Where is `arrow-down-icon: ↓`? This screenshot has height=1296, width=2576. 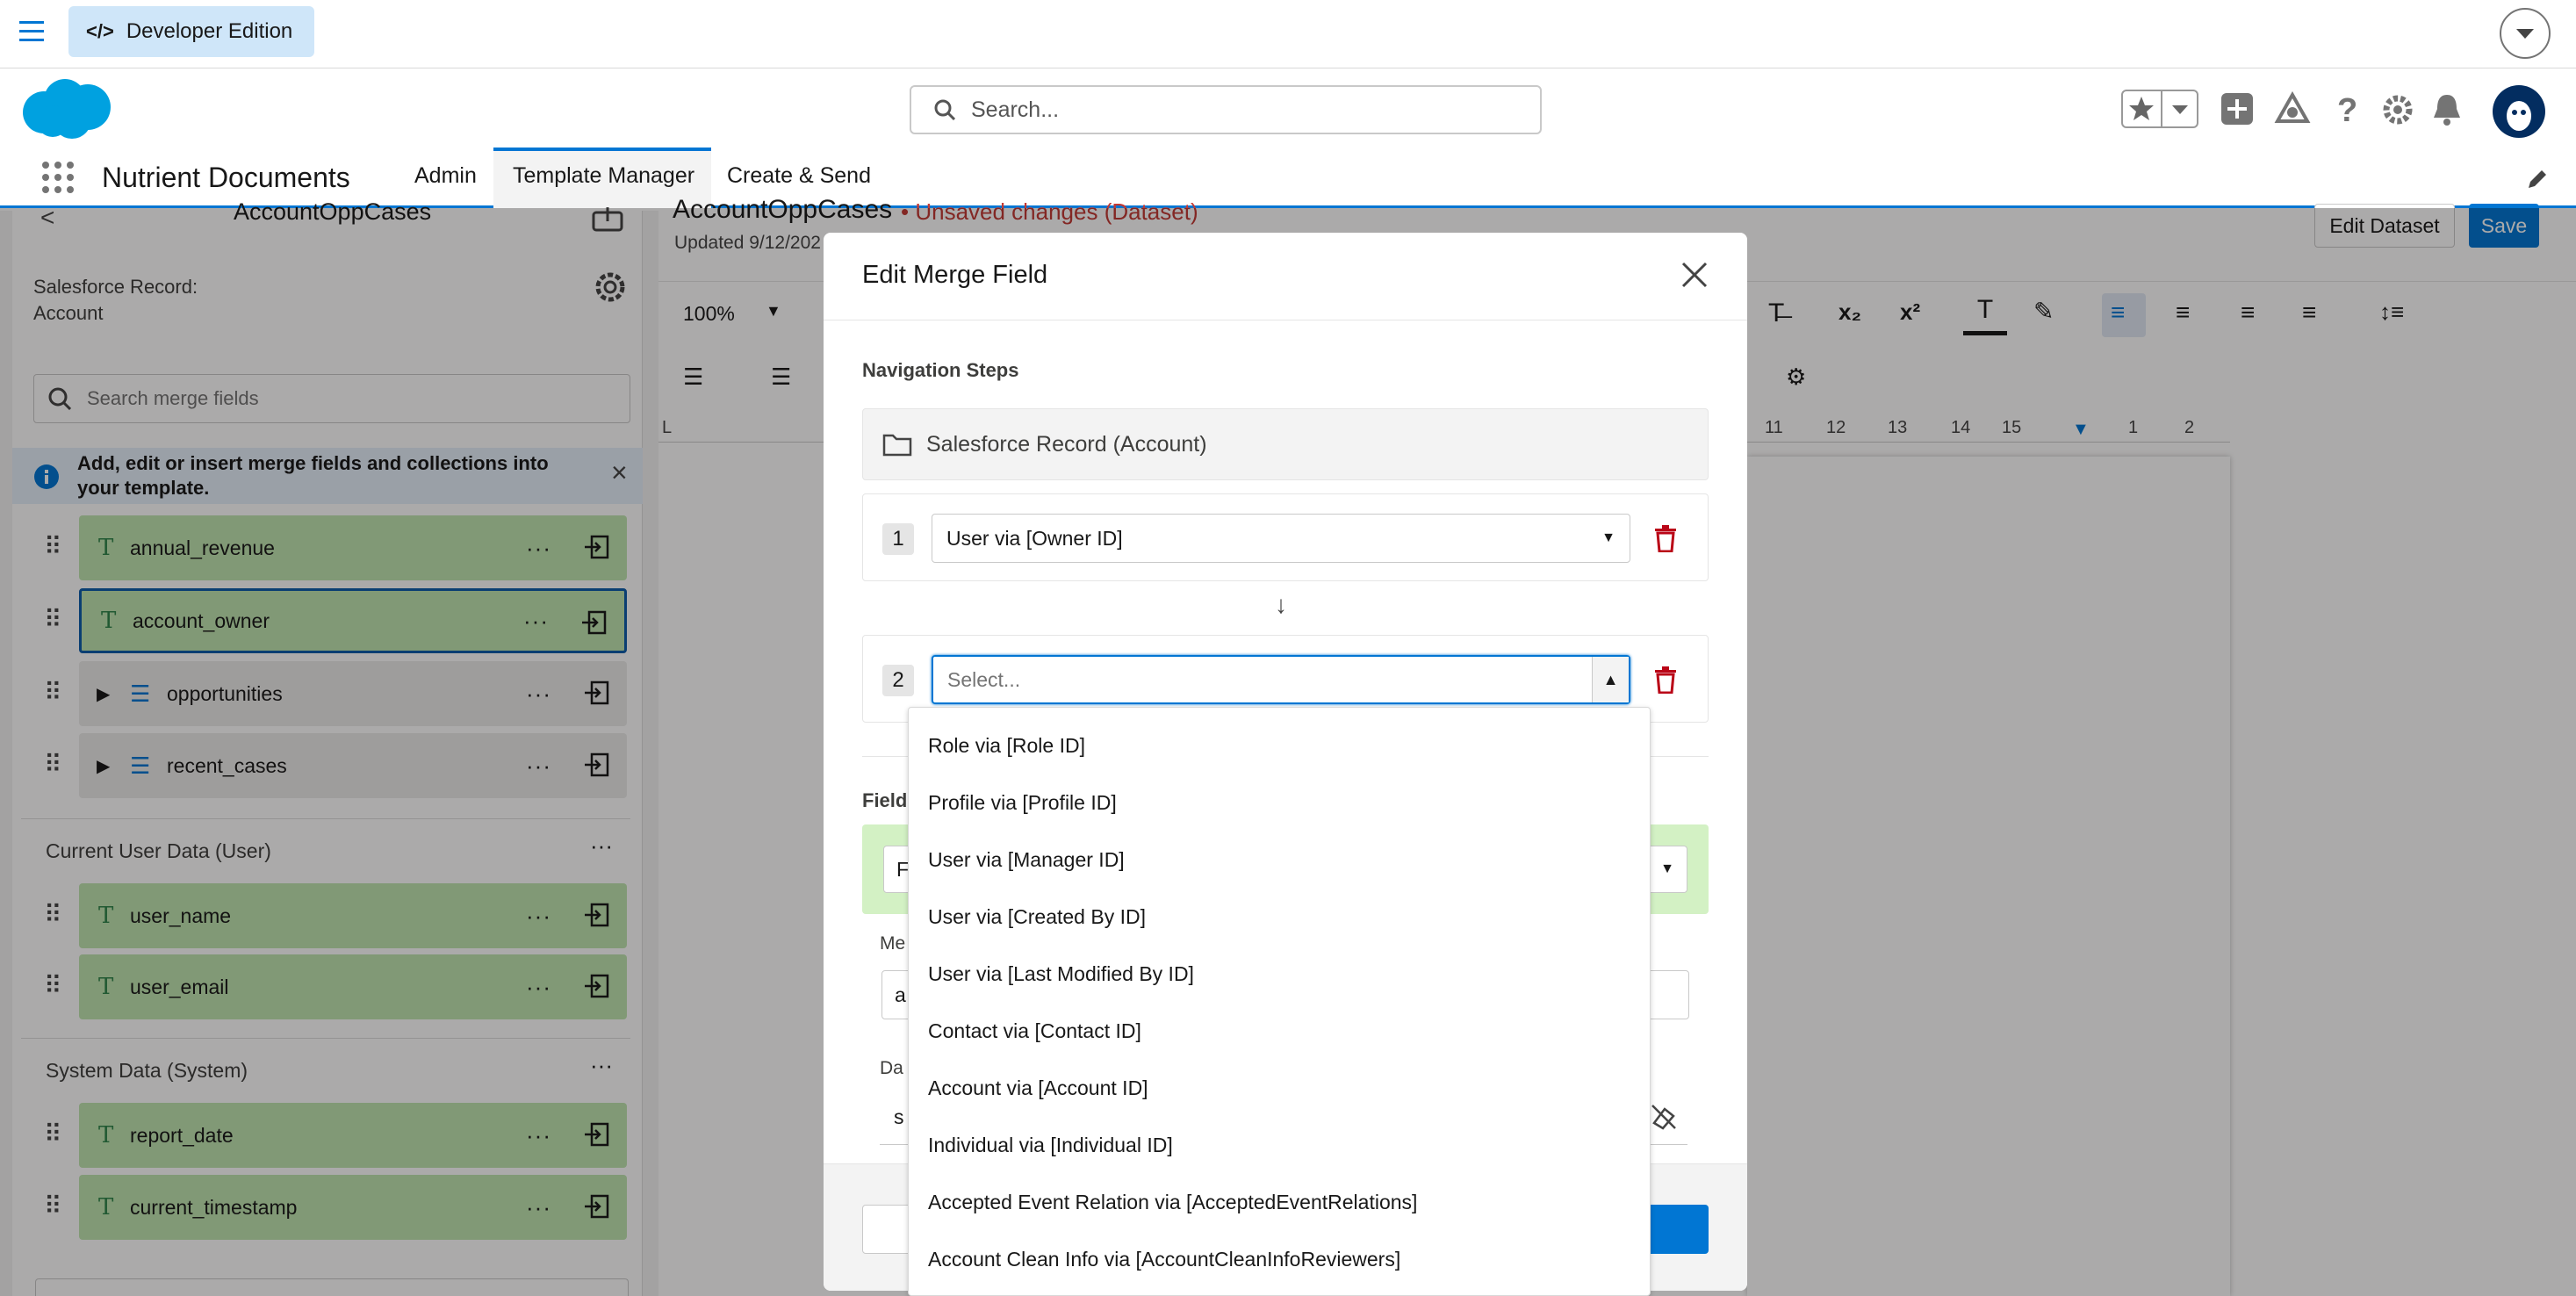
arrow-down-icon: ↓ is located at coordinates (1281, 604).